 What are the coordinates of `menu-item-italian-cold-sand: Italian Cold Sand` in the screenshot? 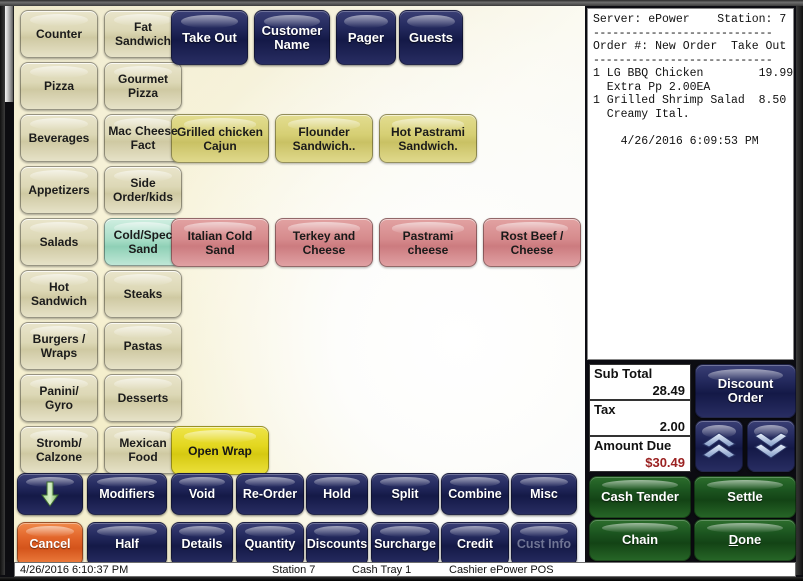 It's located at (220, 242).